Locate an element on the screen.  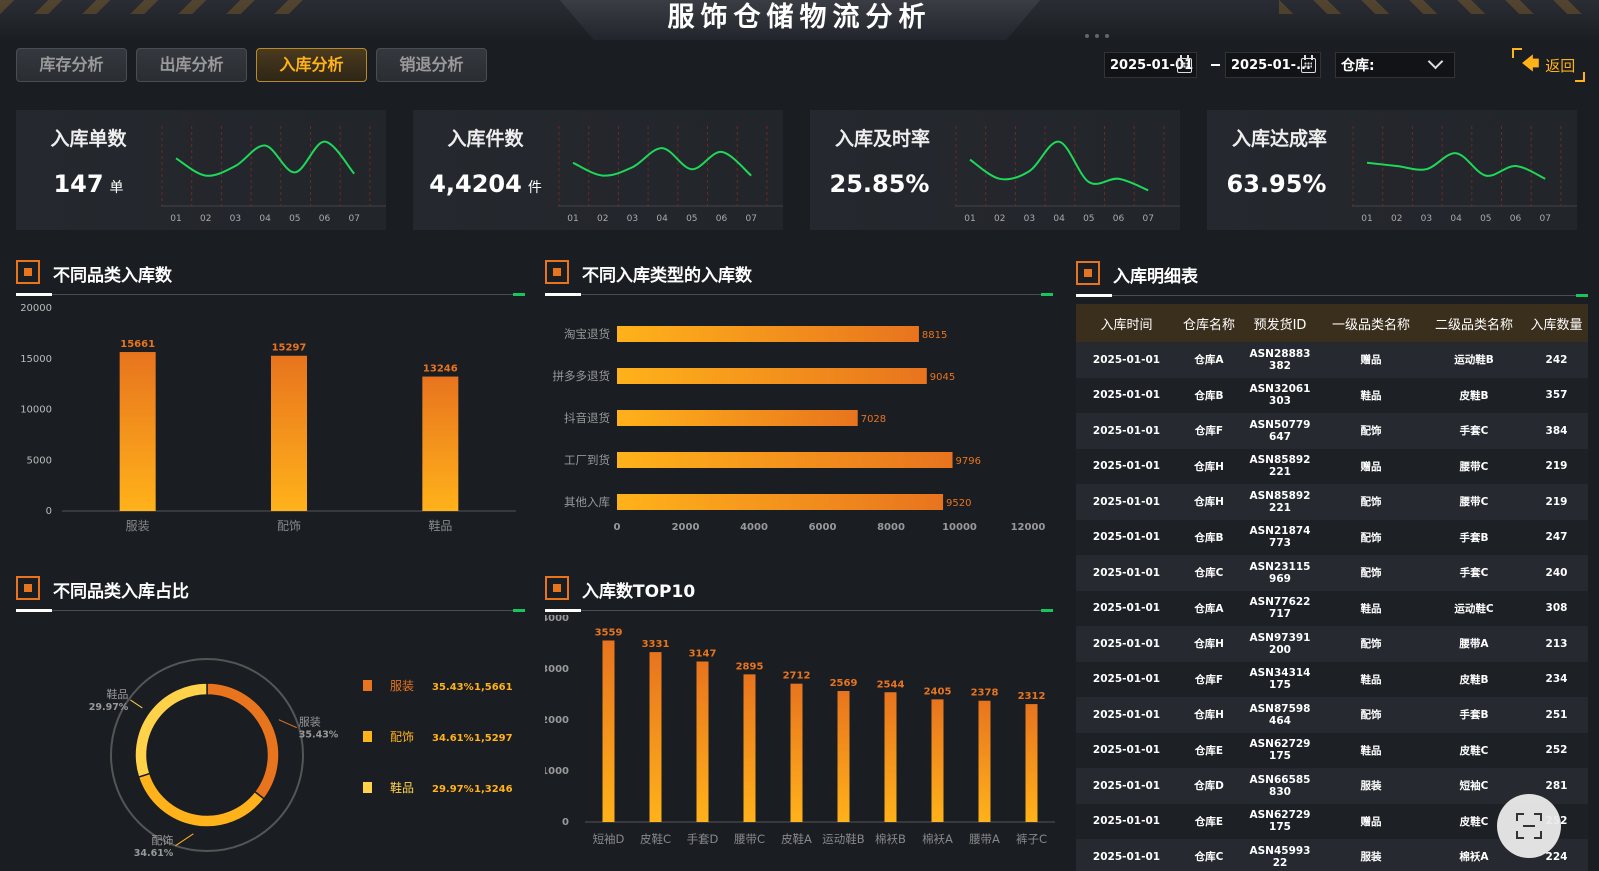
header-bar: 服饰仓储物流分析 is located at coordinates (799, 21).